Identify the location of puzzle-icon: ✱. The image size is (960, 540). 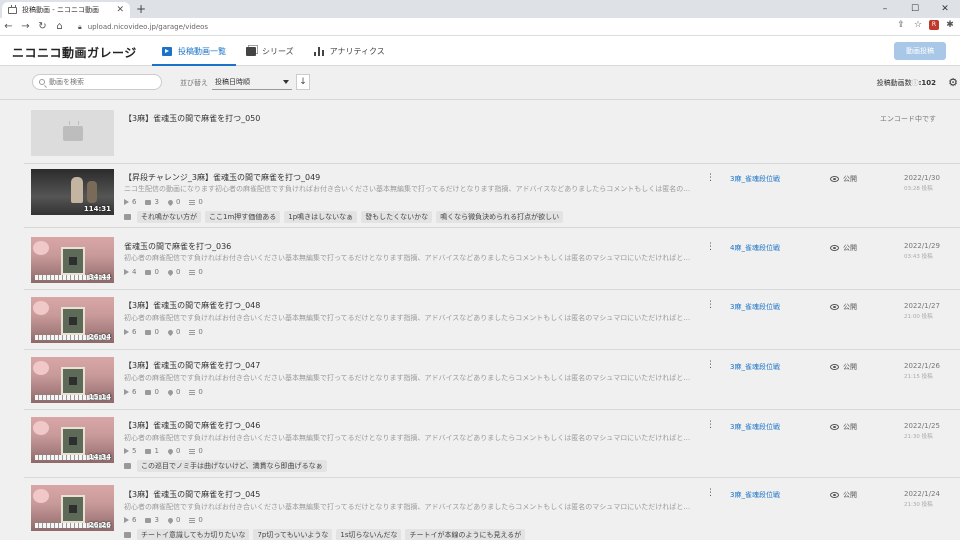
(950, 25).